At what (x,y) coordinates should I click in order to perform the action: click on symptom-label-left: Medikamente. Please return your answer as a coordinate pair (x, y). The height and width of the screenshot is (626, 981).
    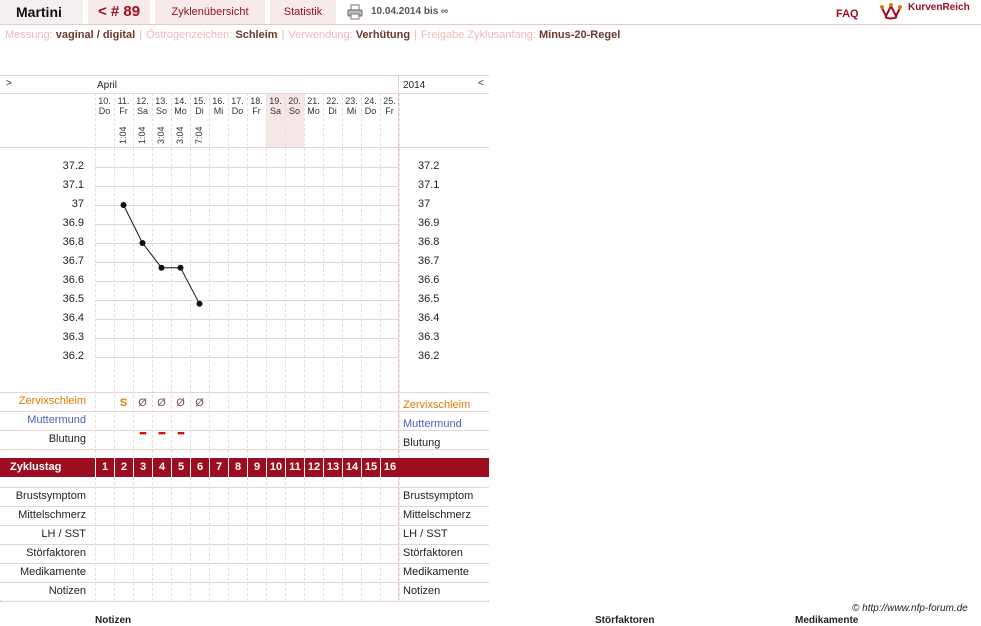
    Looking at the image, I should click on (52, 572).